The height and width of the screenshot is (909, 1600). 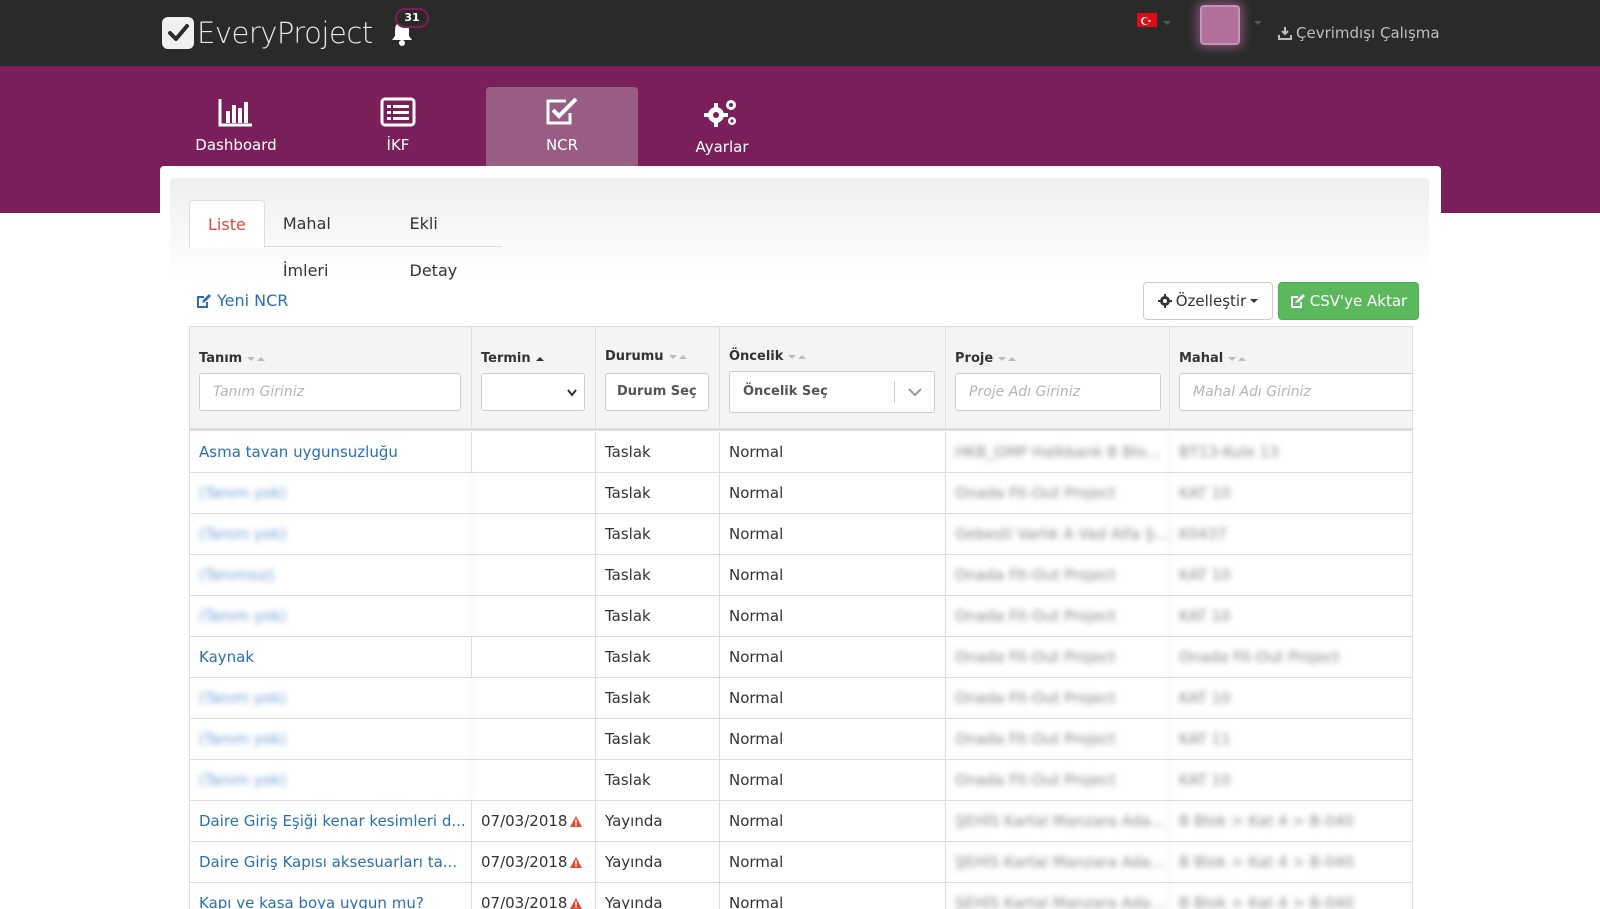 I want to click on check-square-icon, so click(x=562, y=111).